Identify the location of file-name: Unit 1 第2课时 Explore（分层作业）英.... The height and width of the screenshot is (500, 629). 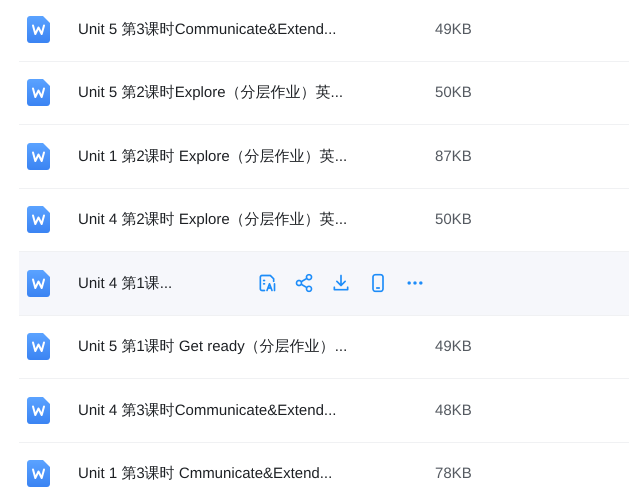
(213, 156).